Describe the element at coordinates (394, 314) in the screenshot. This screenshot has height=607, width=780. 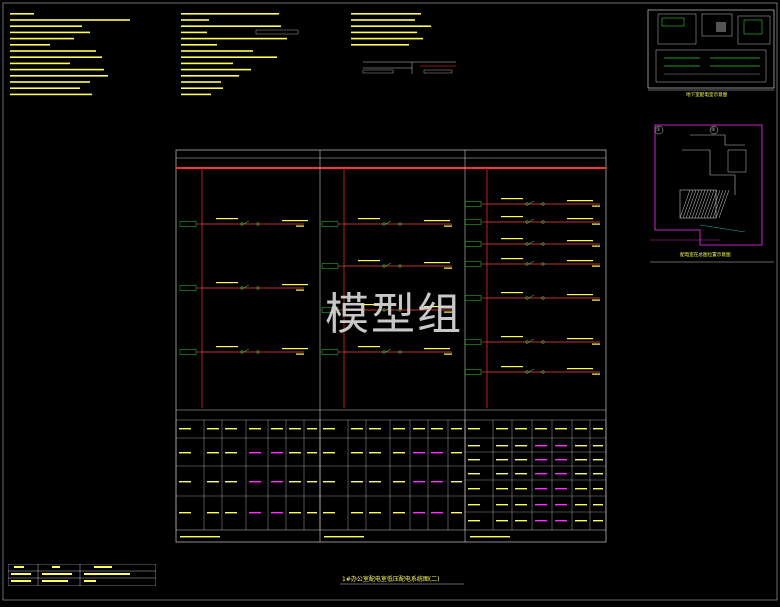
I see `watermark: 模型组` at that location.